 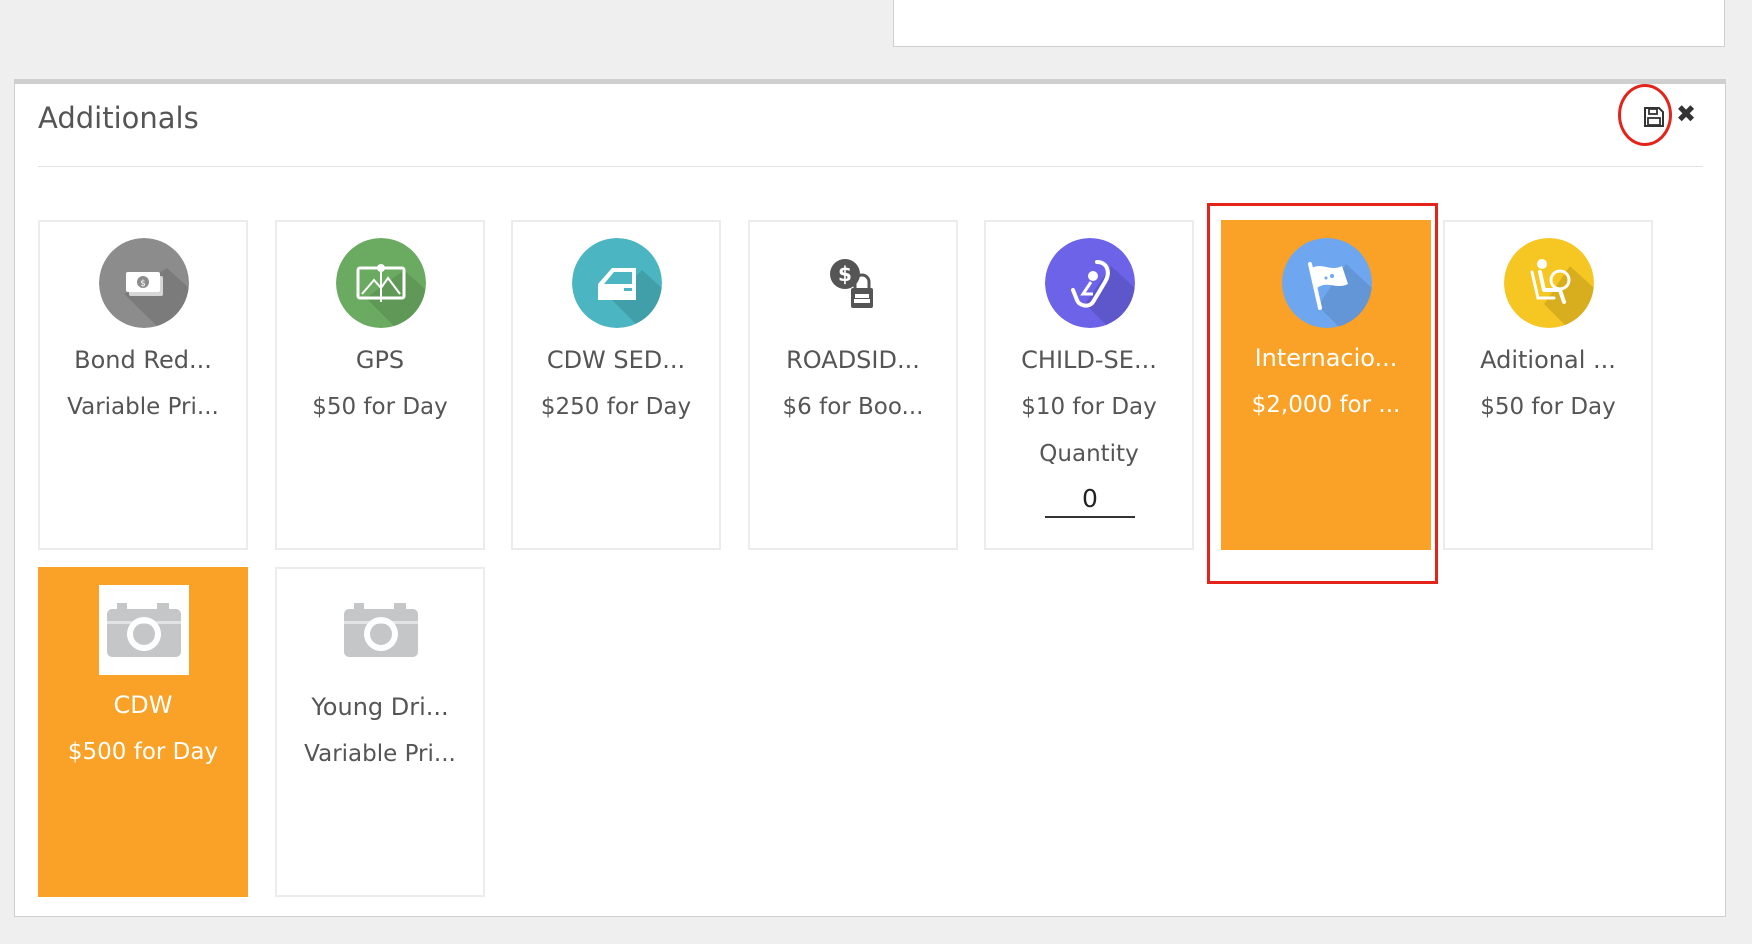 I want to click on quantity-input, so click(x=1090, y=499).